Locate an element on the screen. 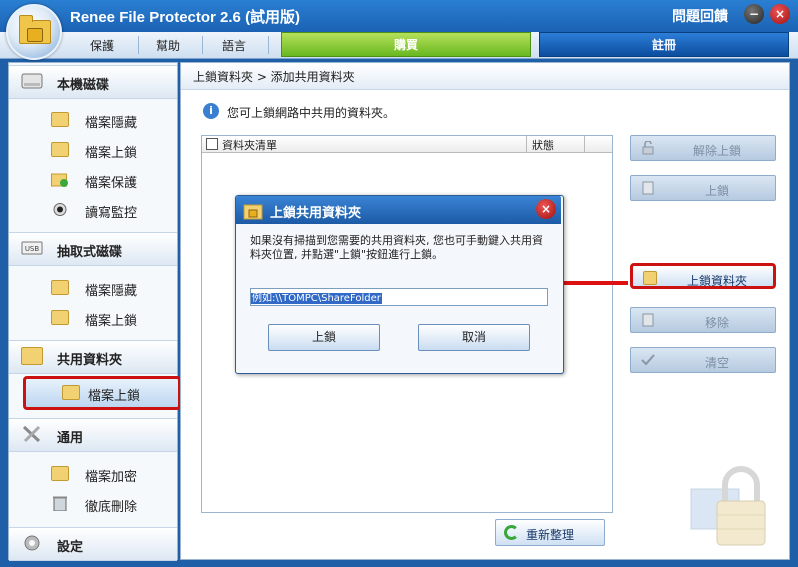 The width and height of the screenshot is (798, 567). refresh-icon is located at coordinates (511, 532).